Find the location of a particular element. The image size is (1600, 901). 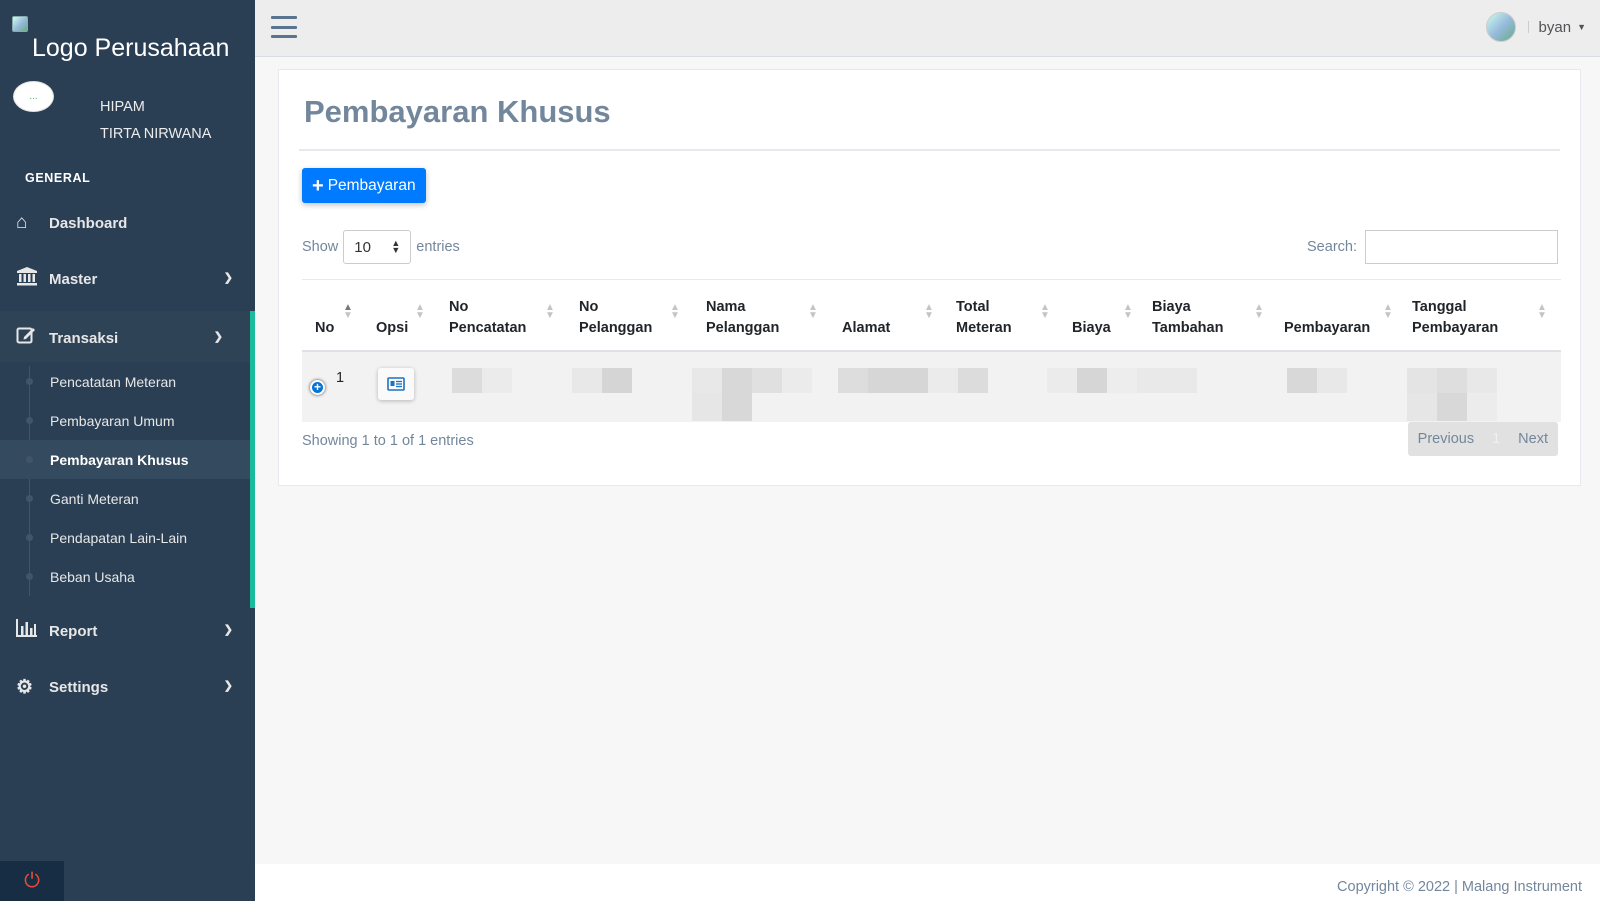

user-name: byan is located at coordinates (1555, 27).